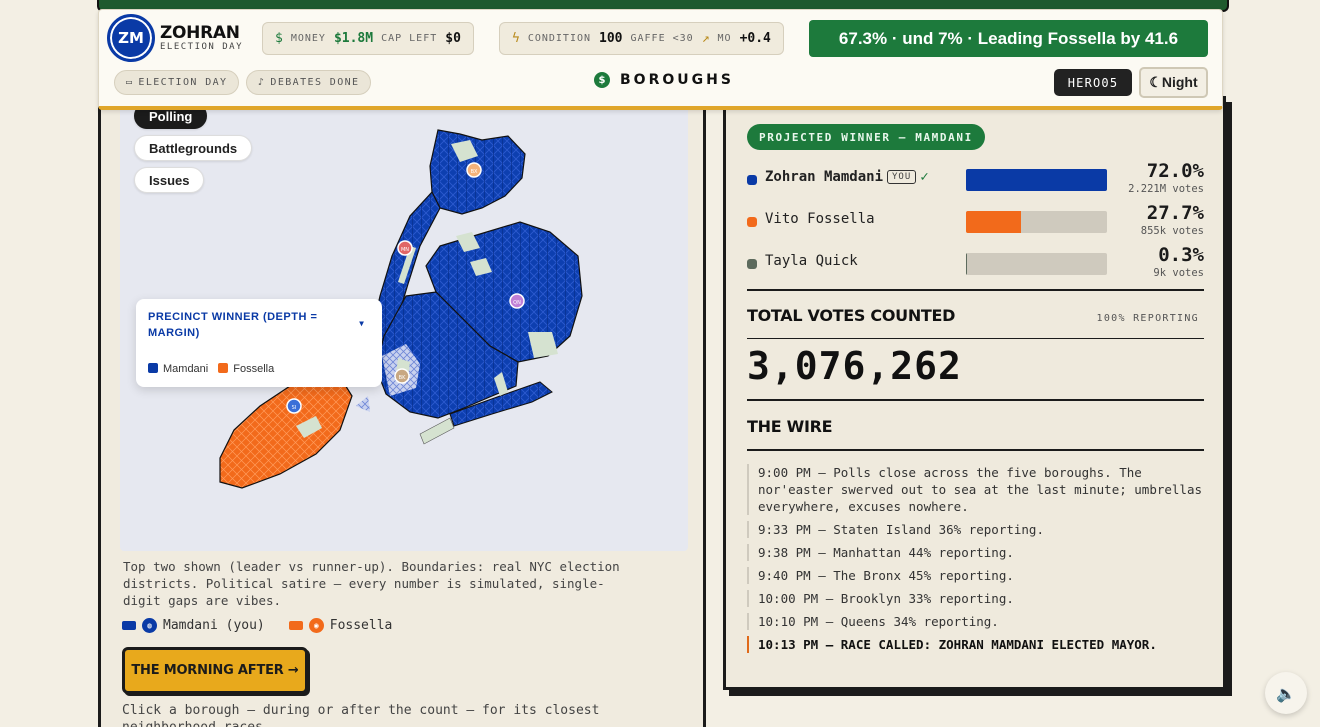  Describe the element at coordinates (977, 552) in the screenshot. I see `wire-item: 9:38 PM — Manhattan 44% reporting.` at that location.